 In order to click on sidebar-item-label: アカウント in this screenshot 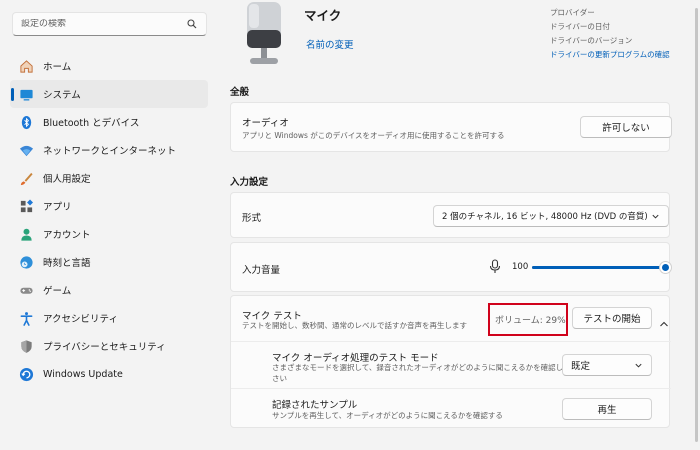, I will do `click(67, 235)`.